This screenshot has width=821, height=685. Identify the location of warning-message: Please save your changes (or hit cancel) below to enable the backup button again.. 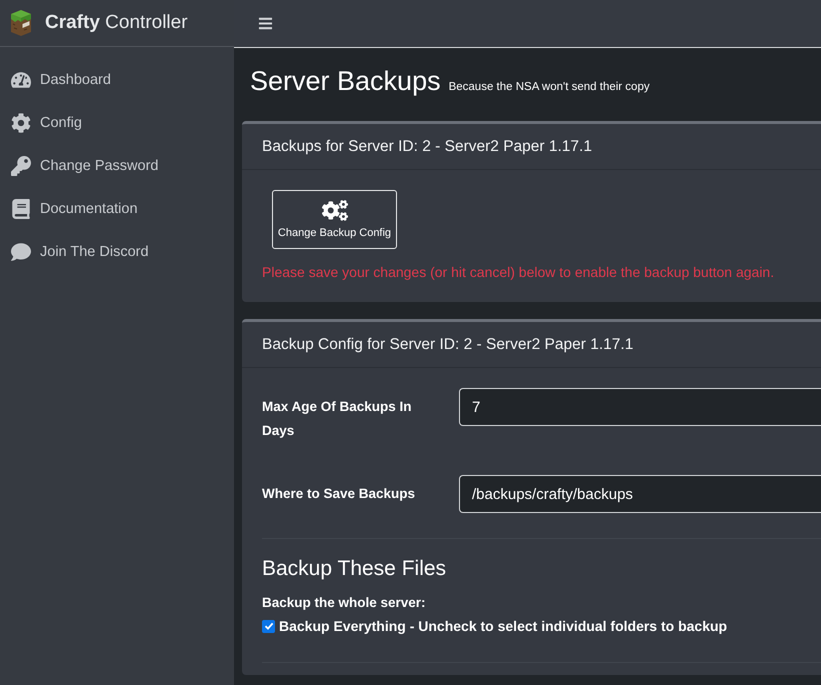
(518, 272).